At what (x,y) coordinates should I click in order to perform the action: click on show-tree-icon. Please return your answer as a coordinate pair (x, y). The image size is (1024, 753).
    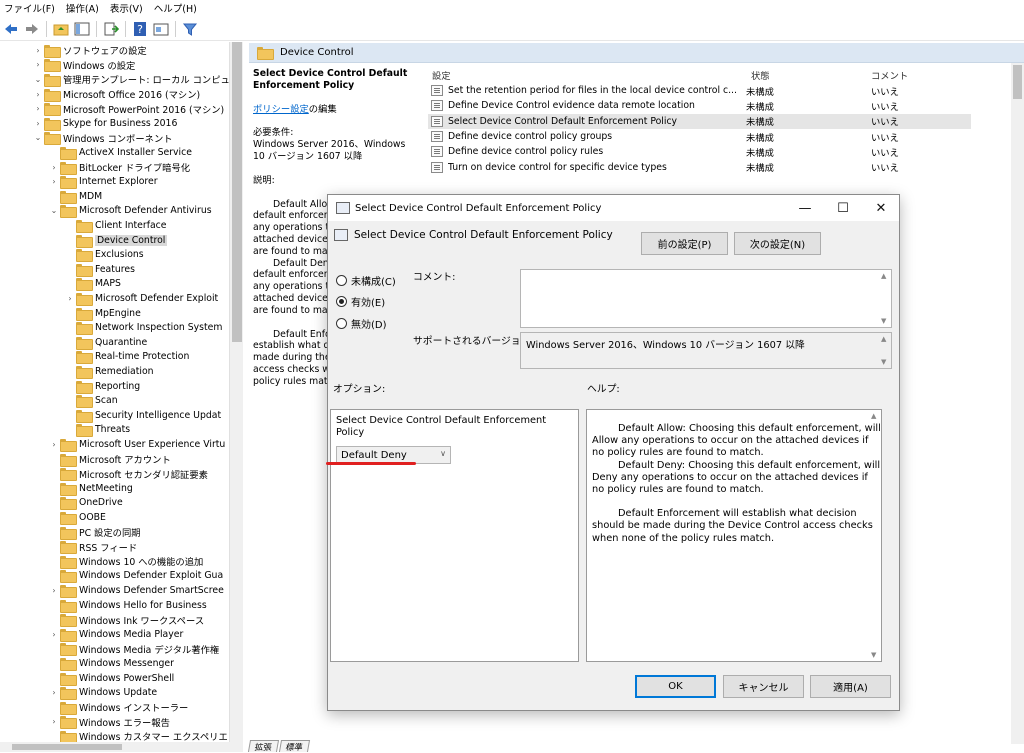
    Looking at the image, I should click on (82, 29).